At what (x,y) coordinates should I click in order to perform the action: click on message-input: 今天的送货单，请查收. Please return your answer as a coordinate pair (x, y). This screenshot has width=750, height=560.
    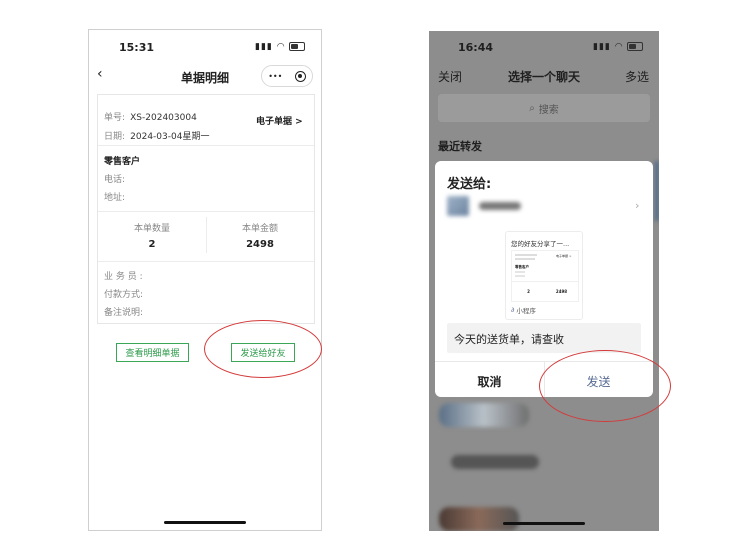
    Looking at the image, I should click on (544, 338).